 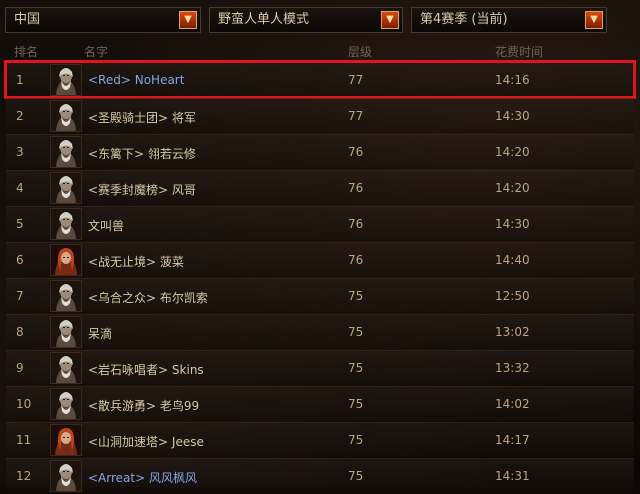 I want to click on time-cell: 14:16, so click(x=512, y=80).